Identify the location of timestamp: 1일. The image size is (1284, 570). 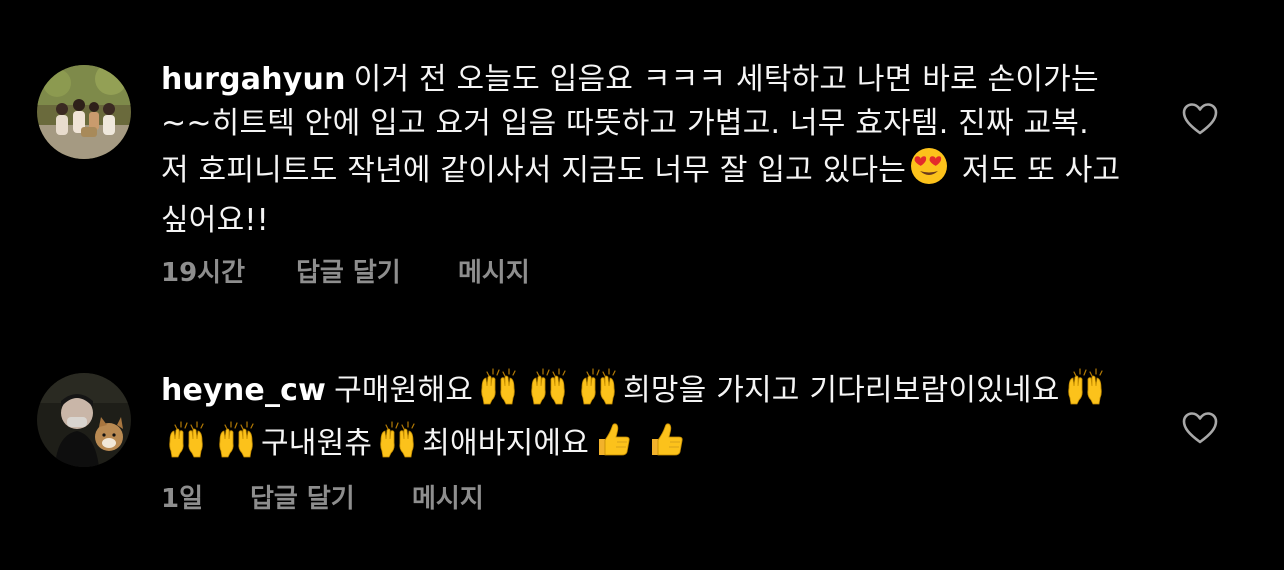
(182, 499).